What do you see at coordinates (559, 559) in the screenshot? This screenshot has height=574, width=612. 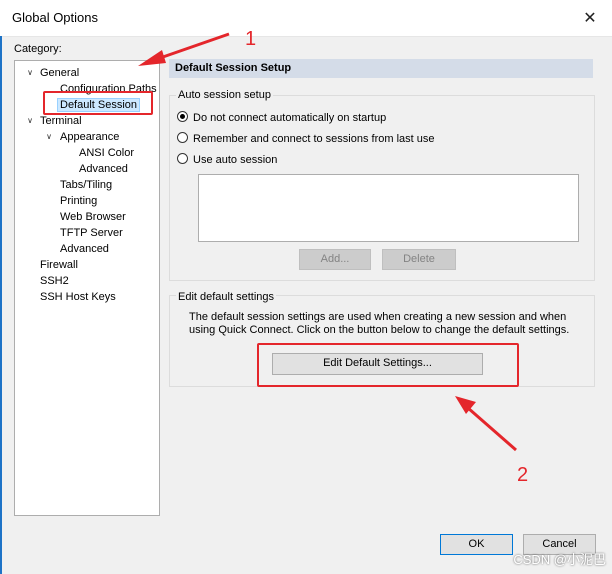 I see `watermark: CSDN @小泥巴` at bounding box center [559, 559].